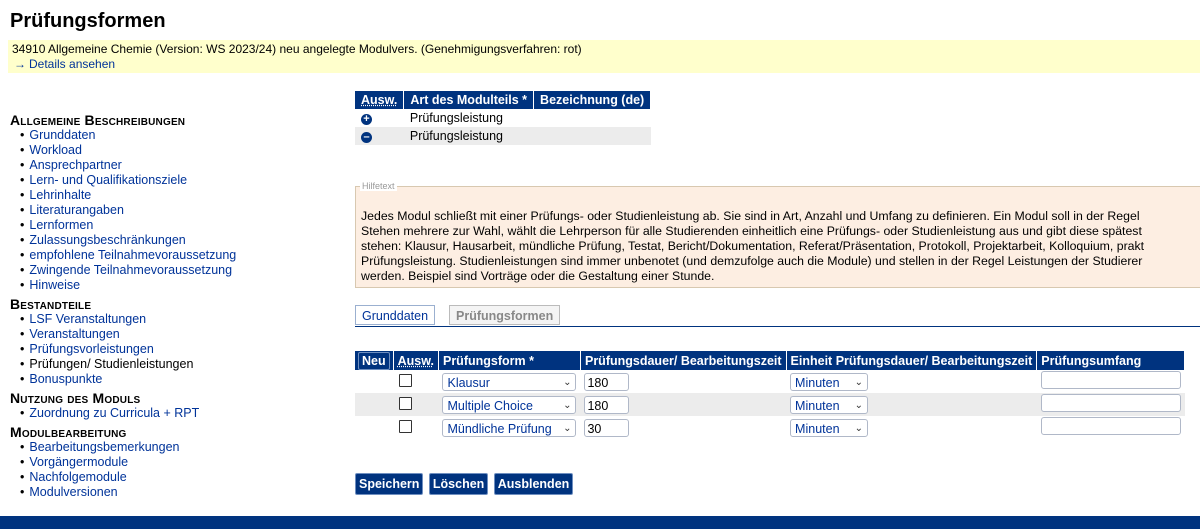 Image resolution: width=1200 pixels, height=529 pixels. What do you see at coordinates (175, 334) in the screenshot?
I see `sidebar-item: Veranstaltungen` at bounding box center [175, 334].